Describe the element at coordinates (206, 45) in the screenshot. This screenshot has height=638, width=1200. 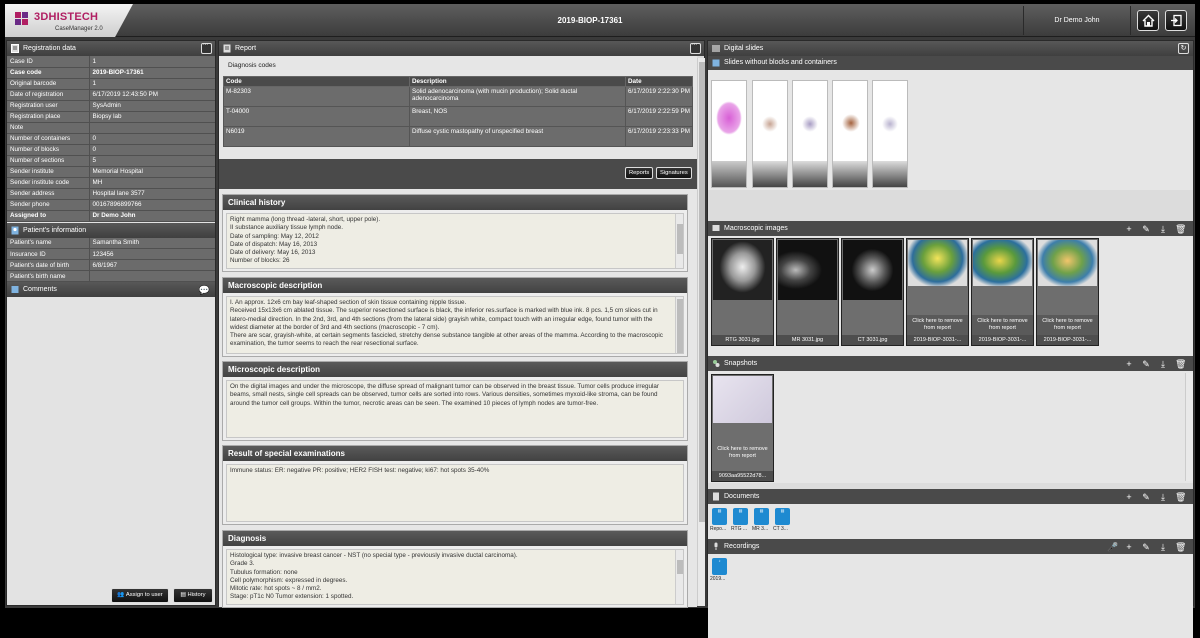
I see `registration-more-button` at that location.